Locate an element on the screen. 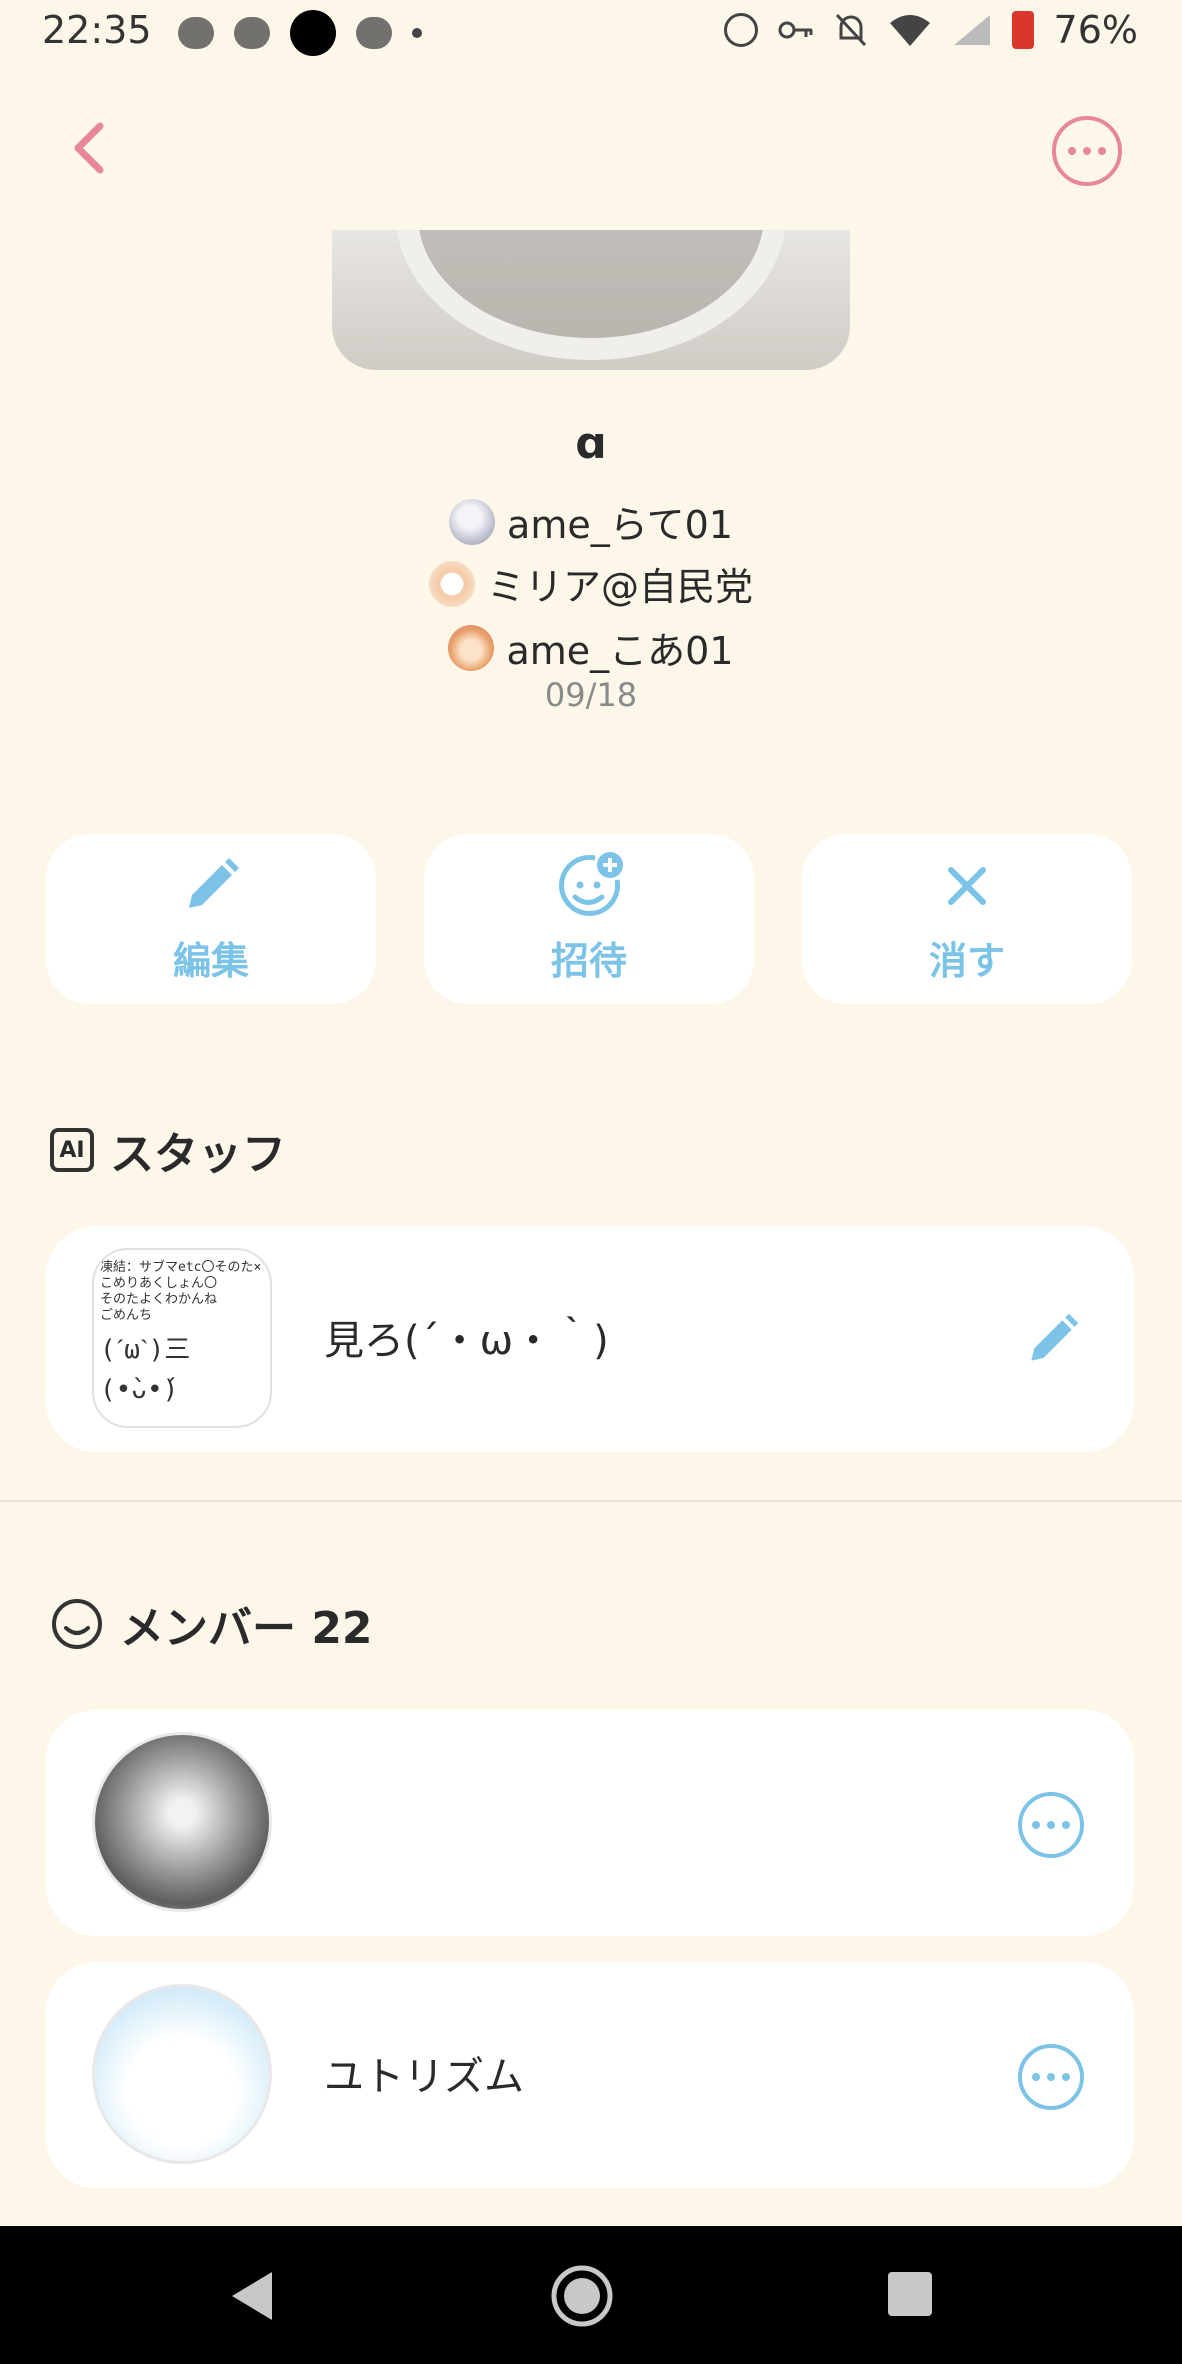 This screenshot has height=2364, width=1182. wifi-icon is located at coordinates (909, 30).